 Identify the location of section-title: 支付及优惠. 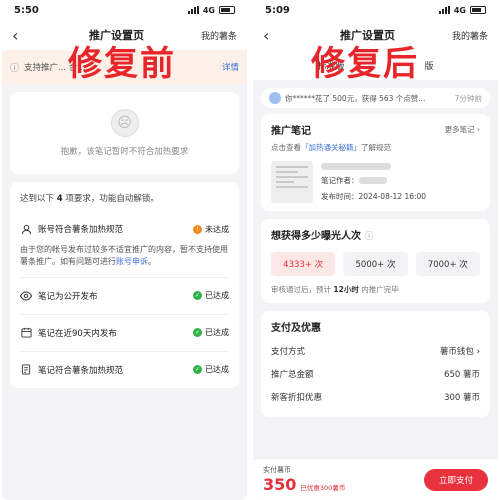
(296, 328).